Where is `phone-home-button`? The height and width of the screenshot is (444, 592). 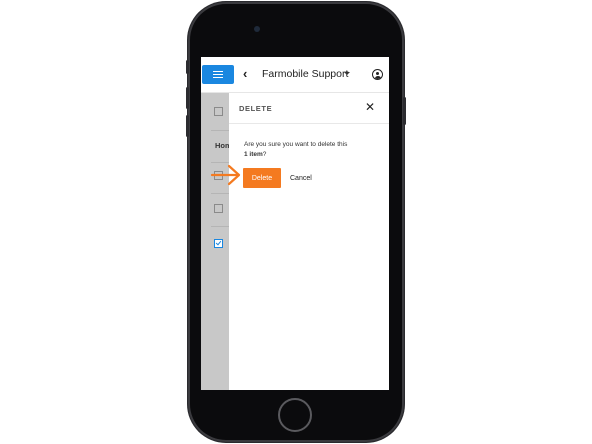 phone-home-button is located at coordinates (295, 415).